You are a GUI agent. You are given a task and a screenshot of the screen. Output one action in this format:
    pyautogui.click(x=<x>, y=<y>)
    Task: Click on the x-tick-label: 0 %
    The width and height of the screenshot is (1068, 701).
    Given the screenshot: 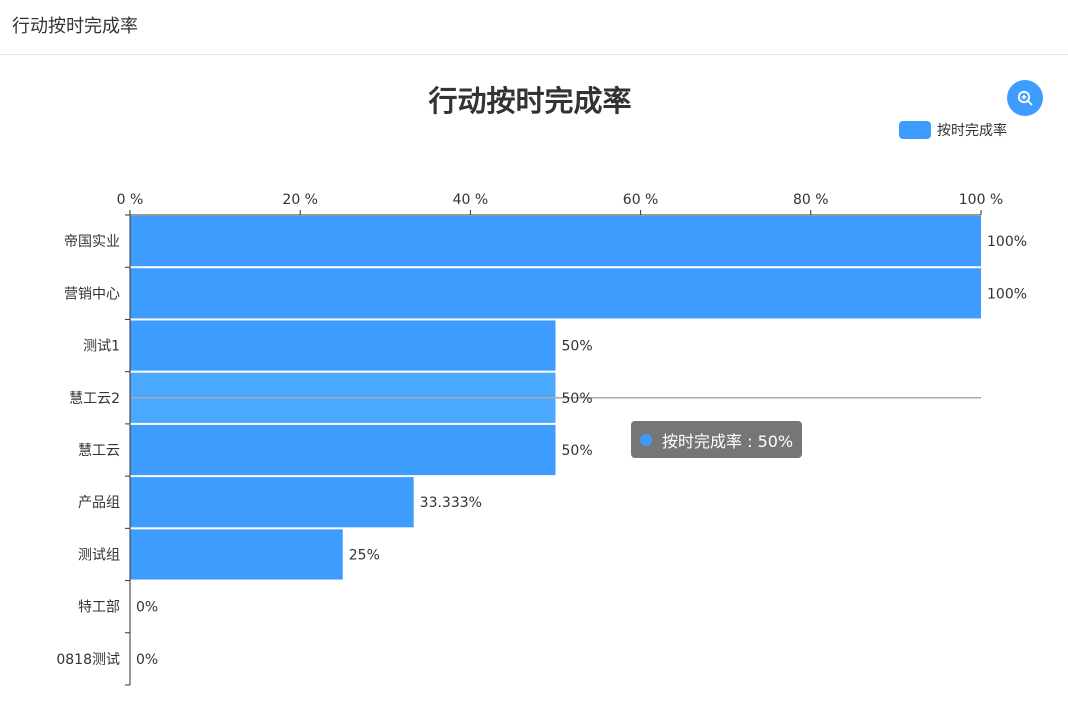 What is the action you would take?
    pyautogui.click(x=130, y=200)
    